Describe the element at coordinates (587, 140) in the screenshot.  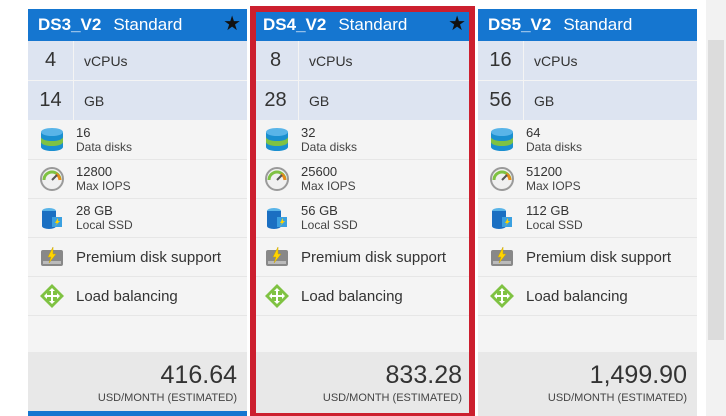
I see `data-disks-row: 64 Data disks` at that location.